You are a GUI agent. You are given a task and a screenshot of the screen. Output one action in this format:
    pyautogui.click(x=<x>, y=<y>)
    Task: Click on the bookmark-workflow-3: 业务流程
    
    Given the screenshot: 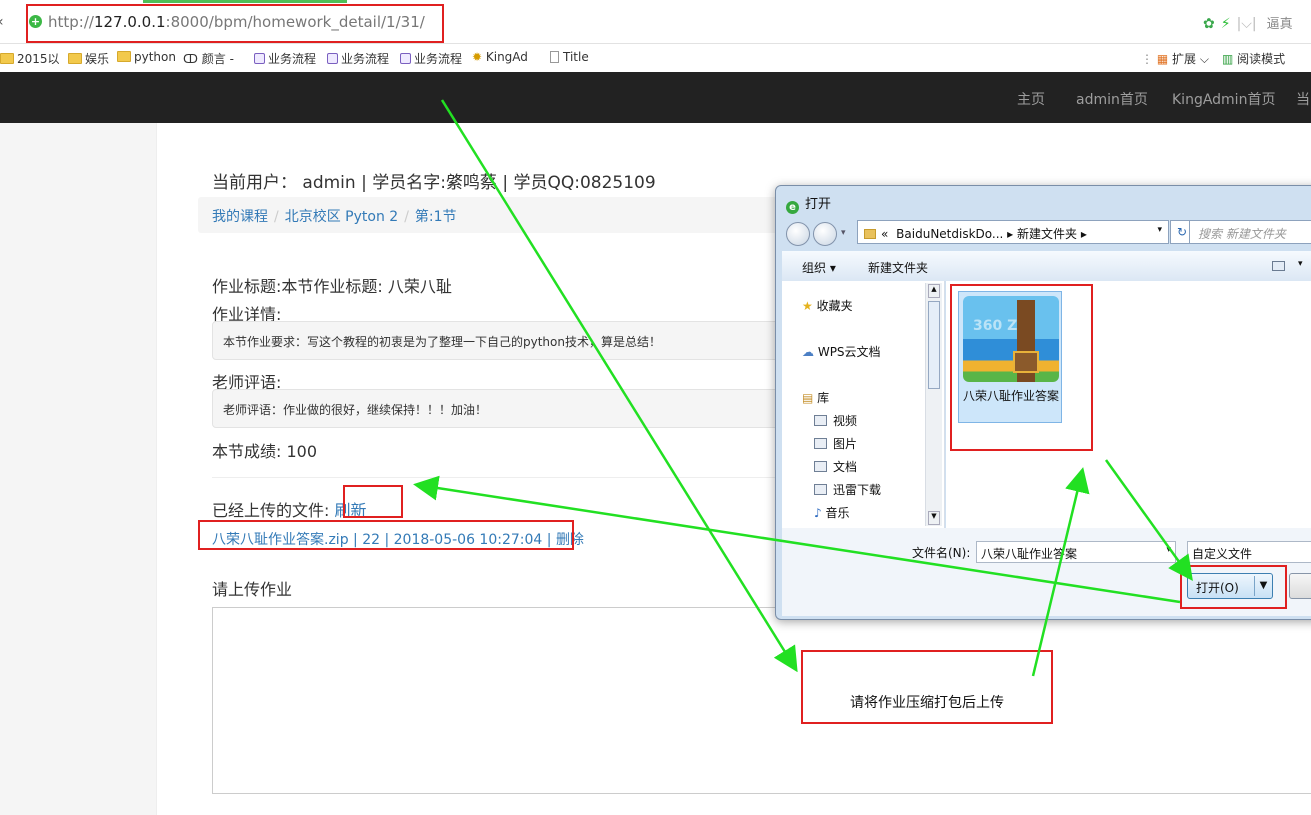 What is the action you would take?
    pyautogui.click(x=431, y=58)
    